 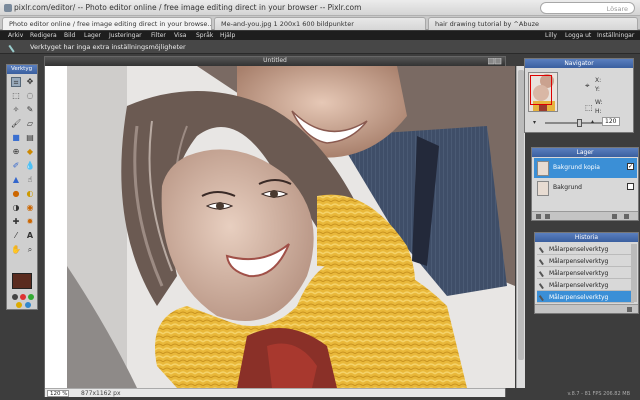 I want to click on text-tool-icon: A, so click(x=30, y=236).